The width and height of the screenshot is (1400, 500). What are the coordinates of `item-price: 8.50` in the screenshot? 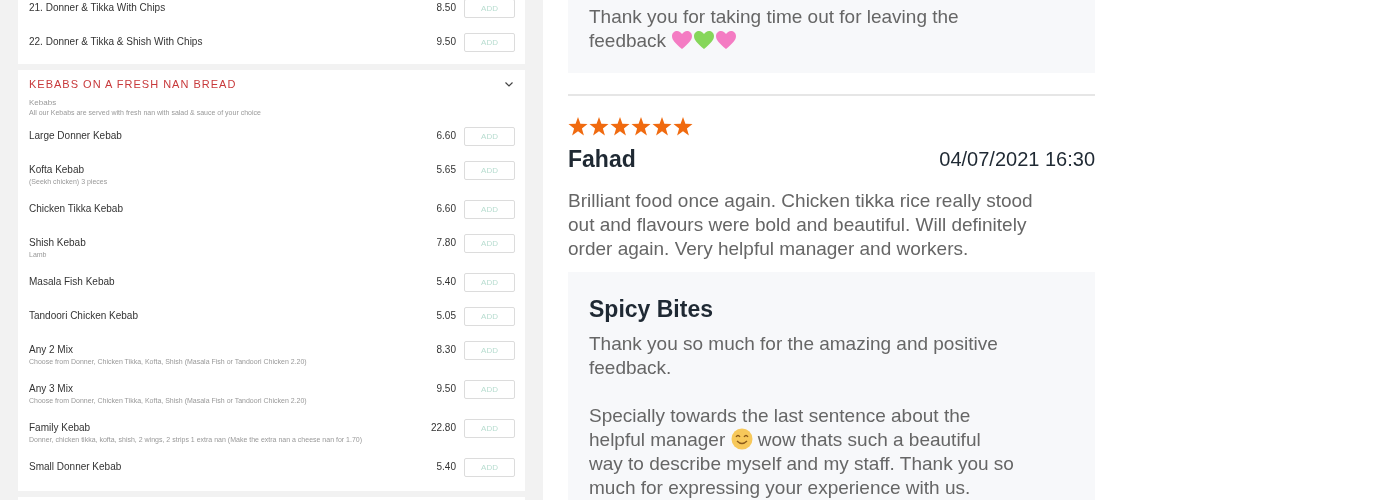 It's located at (446, 7).